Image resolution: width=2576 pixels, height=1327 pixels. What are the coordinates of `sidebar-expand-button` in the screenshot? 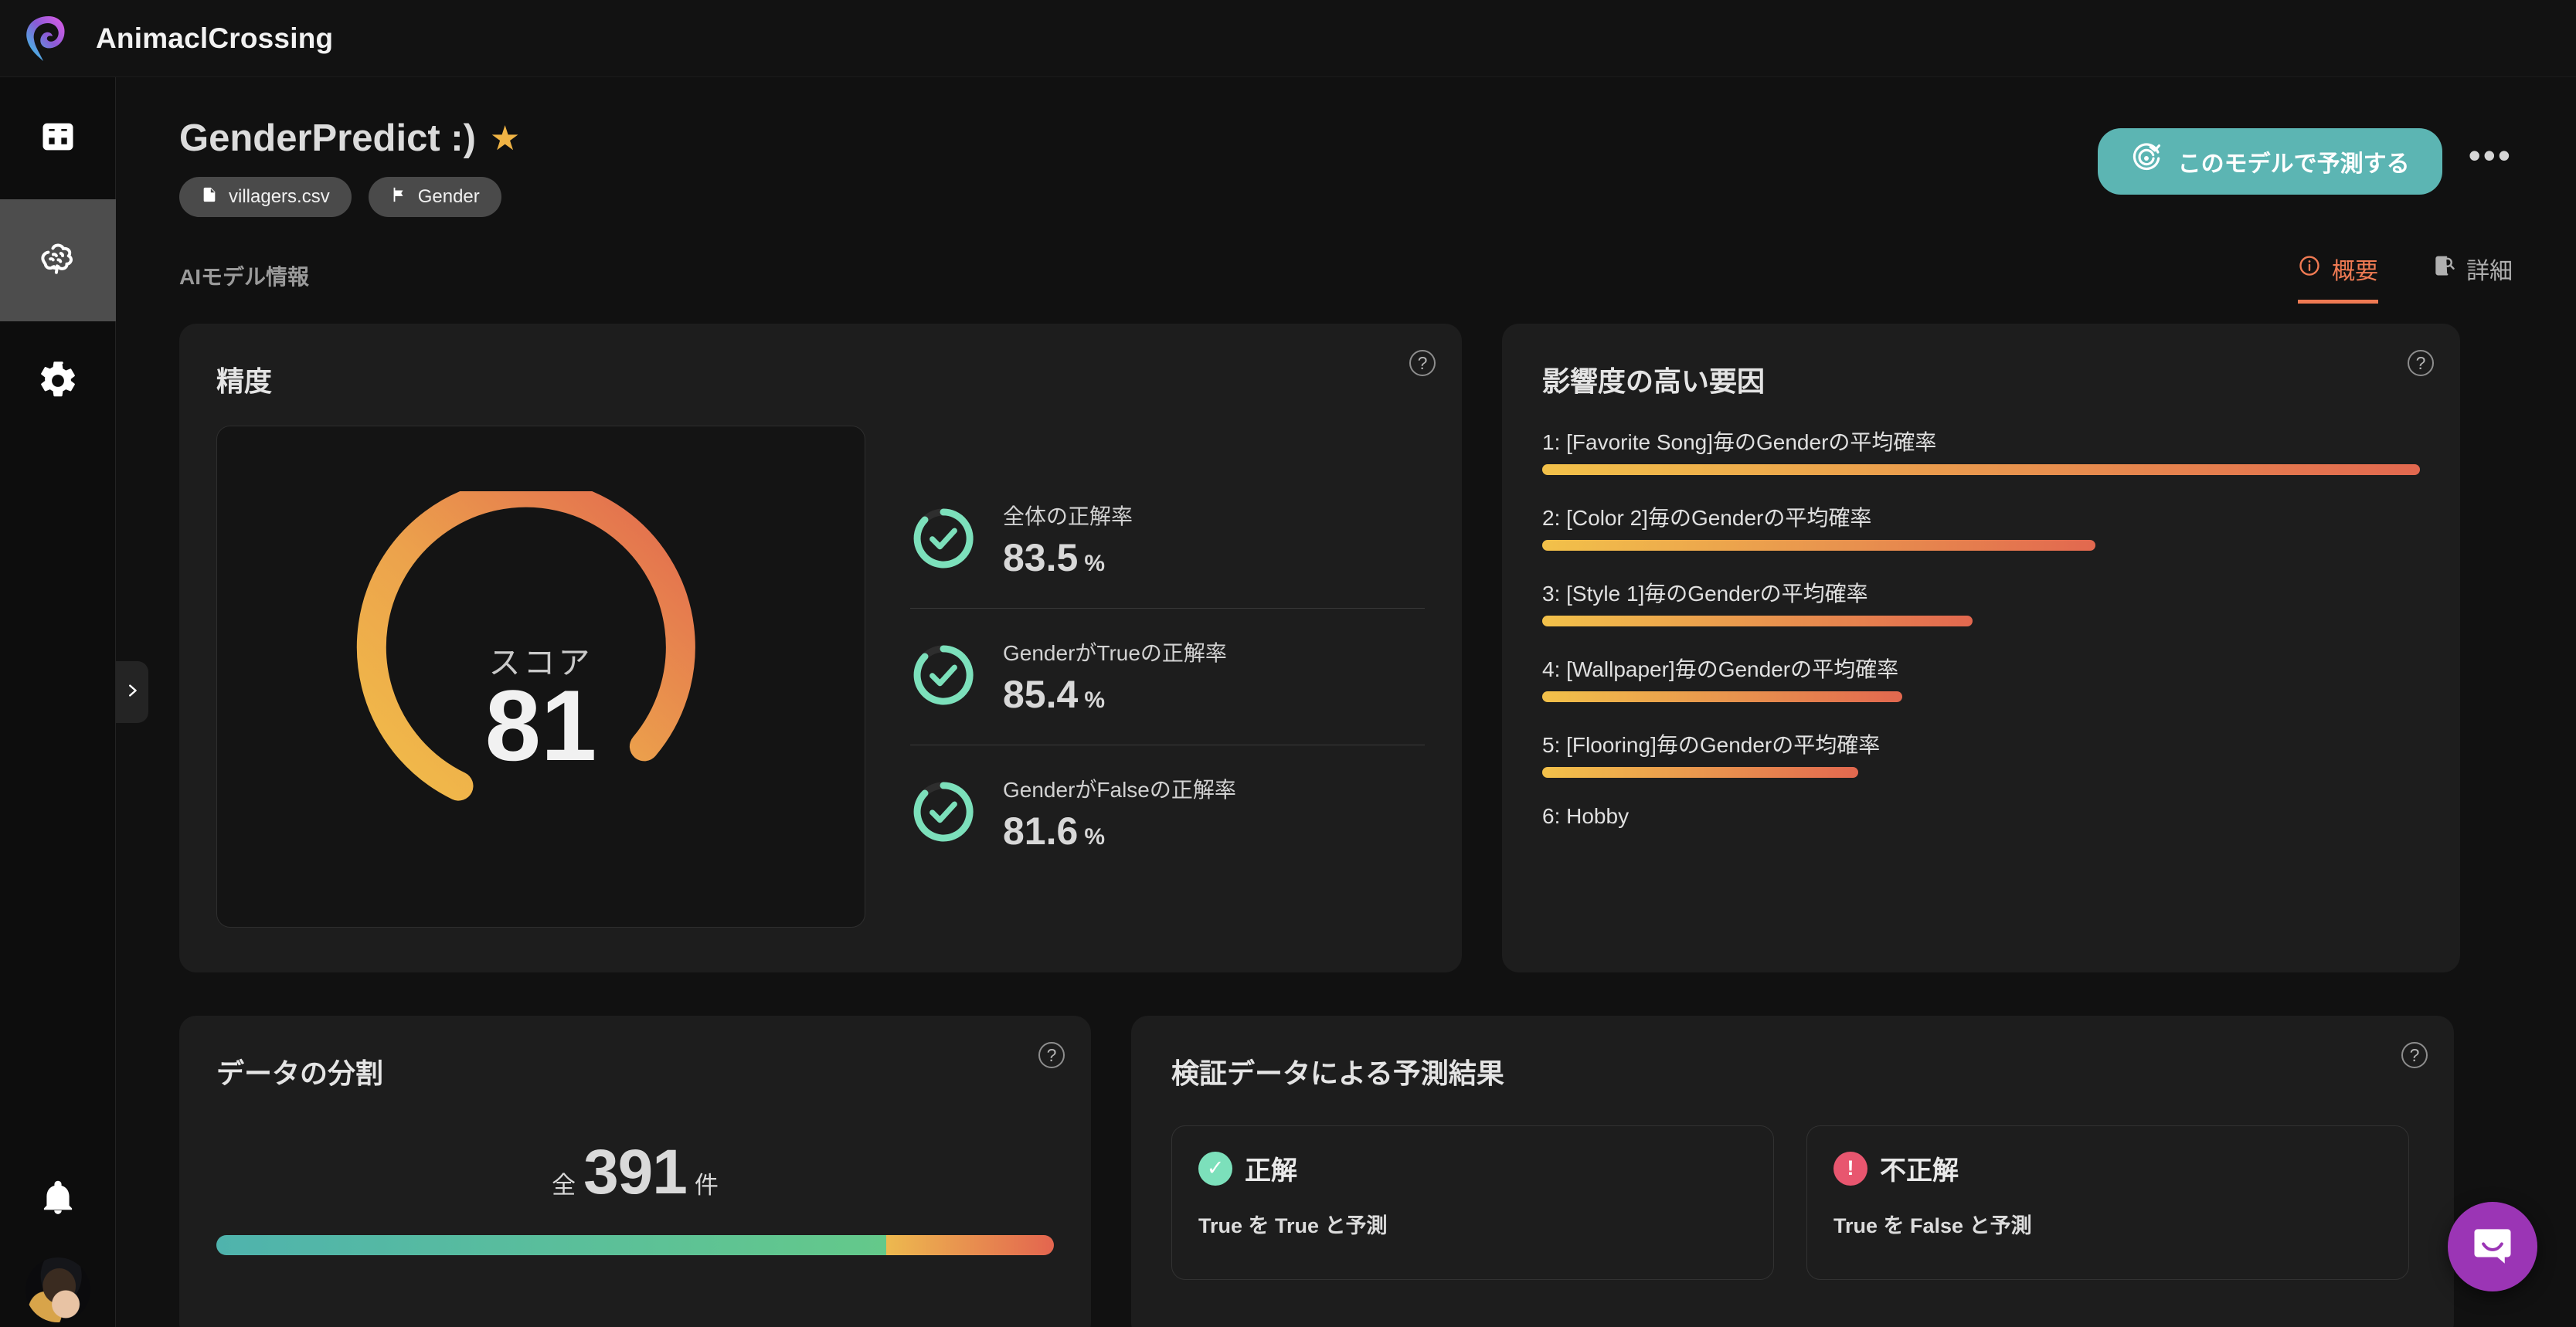 It's located at (132, 692).